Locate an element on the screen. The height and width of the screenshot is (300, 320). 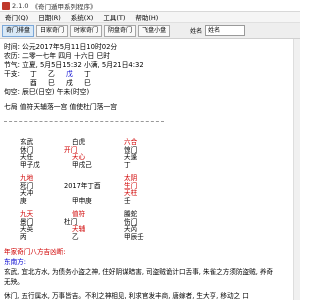
menu-date: 日期(R) is located at coordinates (49, 17).